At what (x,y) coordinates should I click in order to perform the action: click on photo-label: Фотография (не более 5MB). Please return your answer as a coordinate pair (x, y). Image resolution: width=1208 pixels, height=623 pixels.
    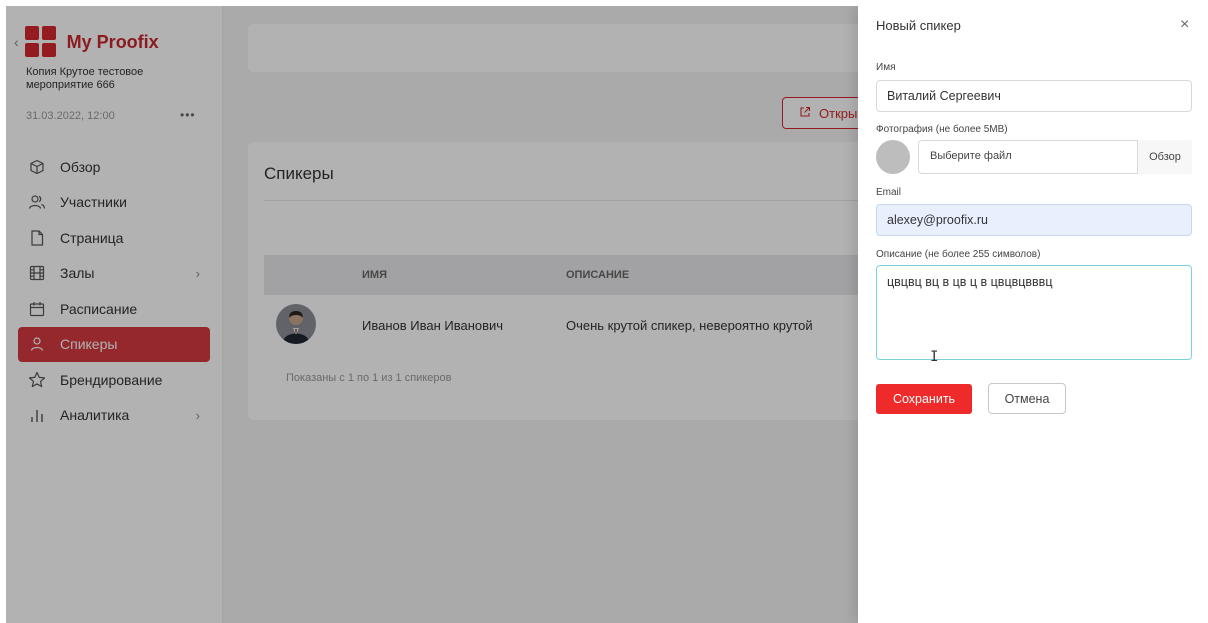
    Looking at the image, I should click on (942, 129).